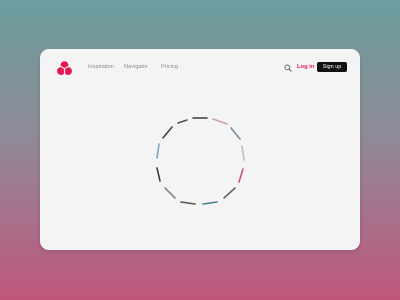 The height and width of the screenshot is (300, 400). Describe the element at coordinates (64, 68) in the screenshot. I see `trefoil-logo-icon` at that location.